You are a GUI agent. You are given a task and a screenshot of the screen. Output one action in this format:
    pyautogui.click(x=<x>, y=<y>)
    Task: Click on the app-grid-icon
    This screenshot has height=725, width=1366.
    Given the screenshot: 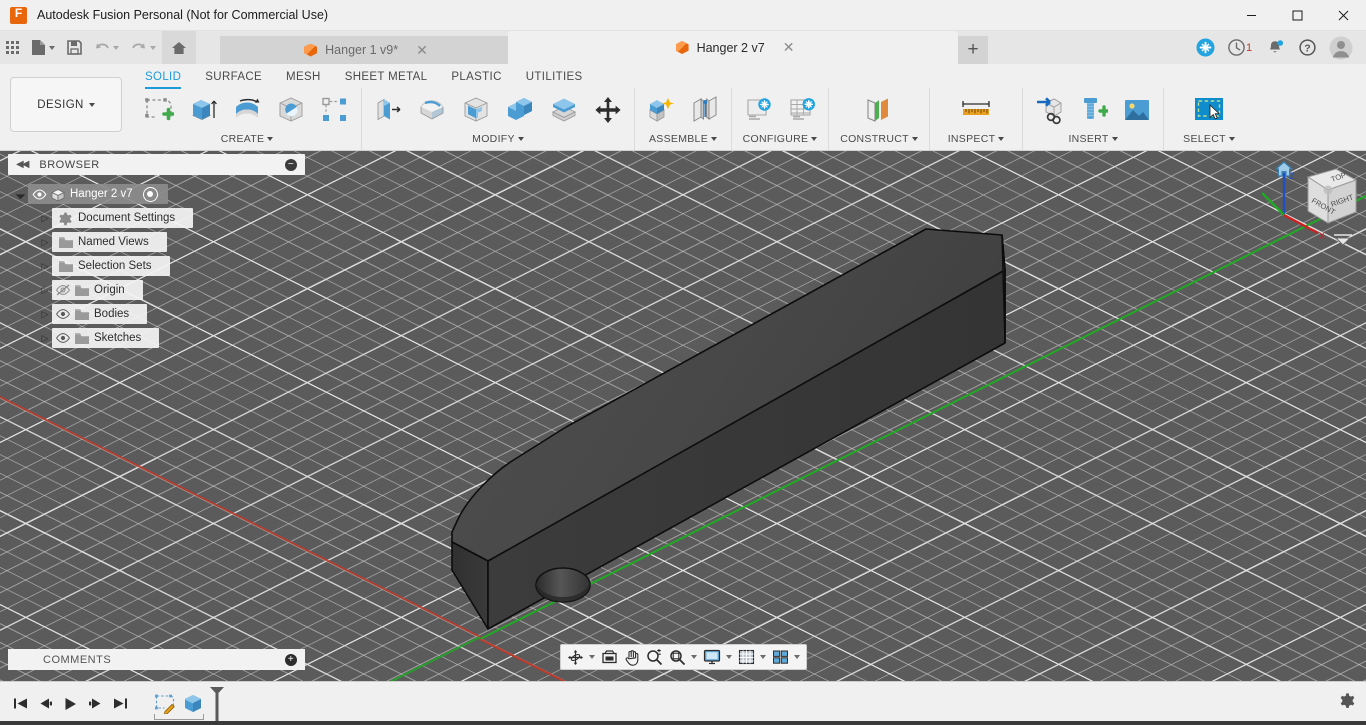 What is the action you would take?
    pyautogui.click(x=12, y=47)
    